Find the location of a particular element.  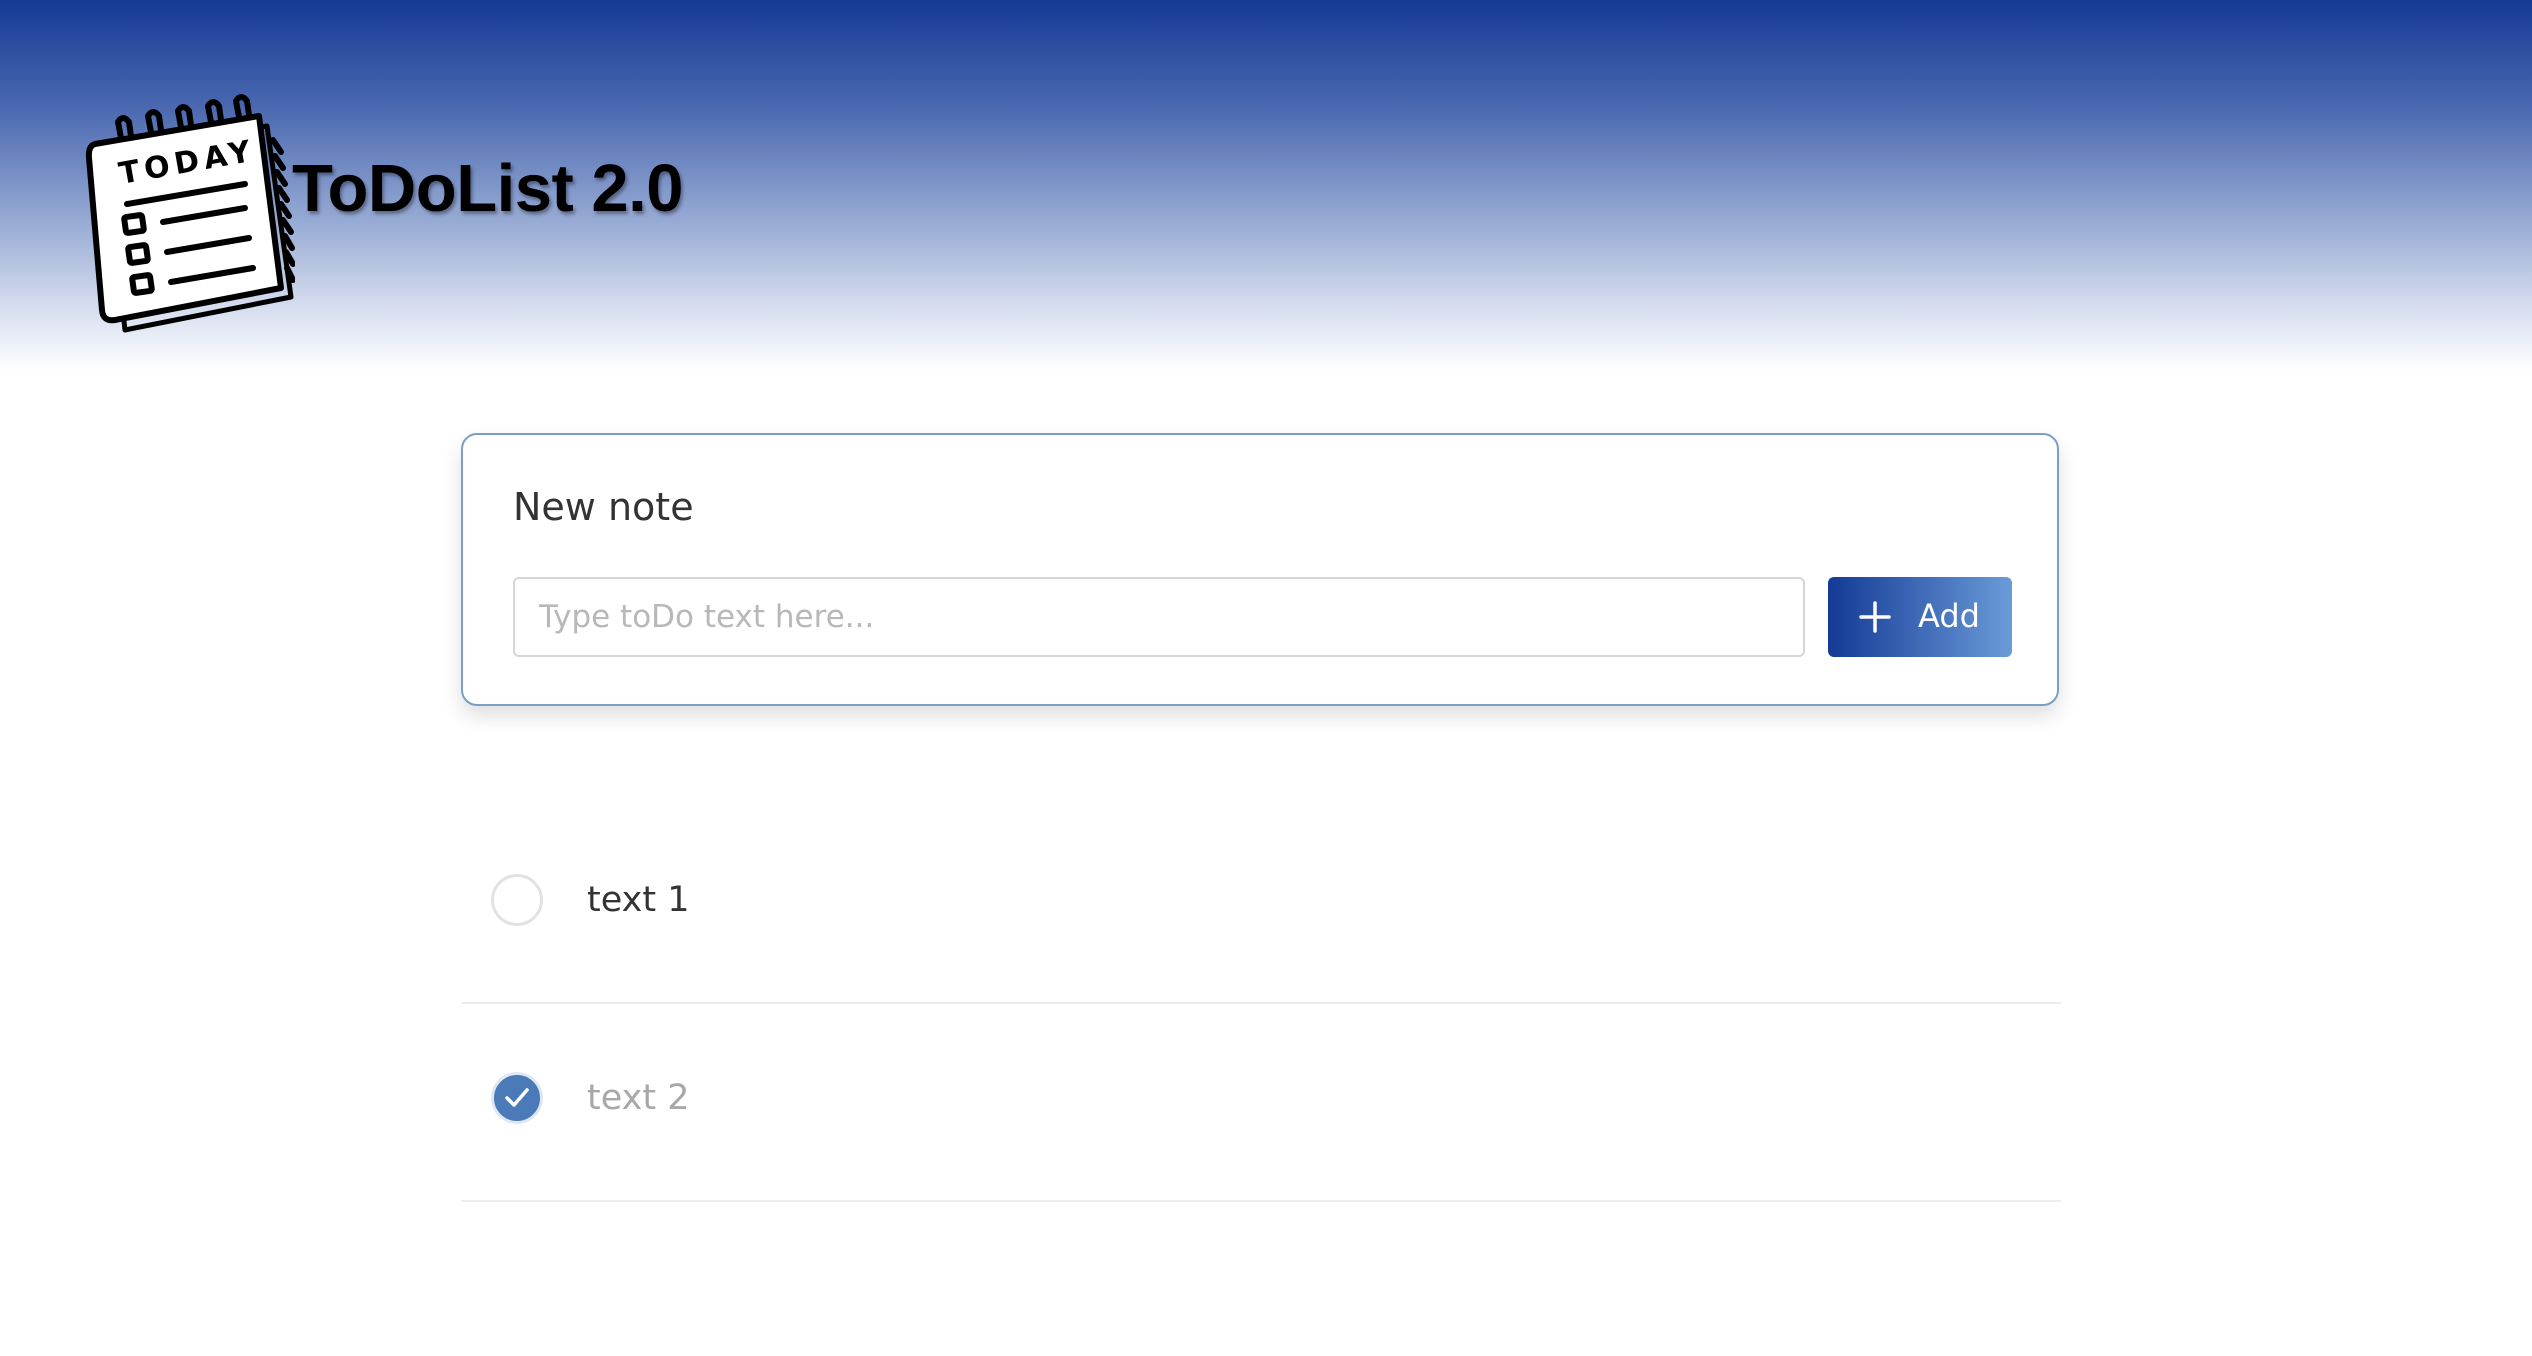

todo-checkbox-checked is located at coordinates (517, 1098).